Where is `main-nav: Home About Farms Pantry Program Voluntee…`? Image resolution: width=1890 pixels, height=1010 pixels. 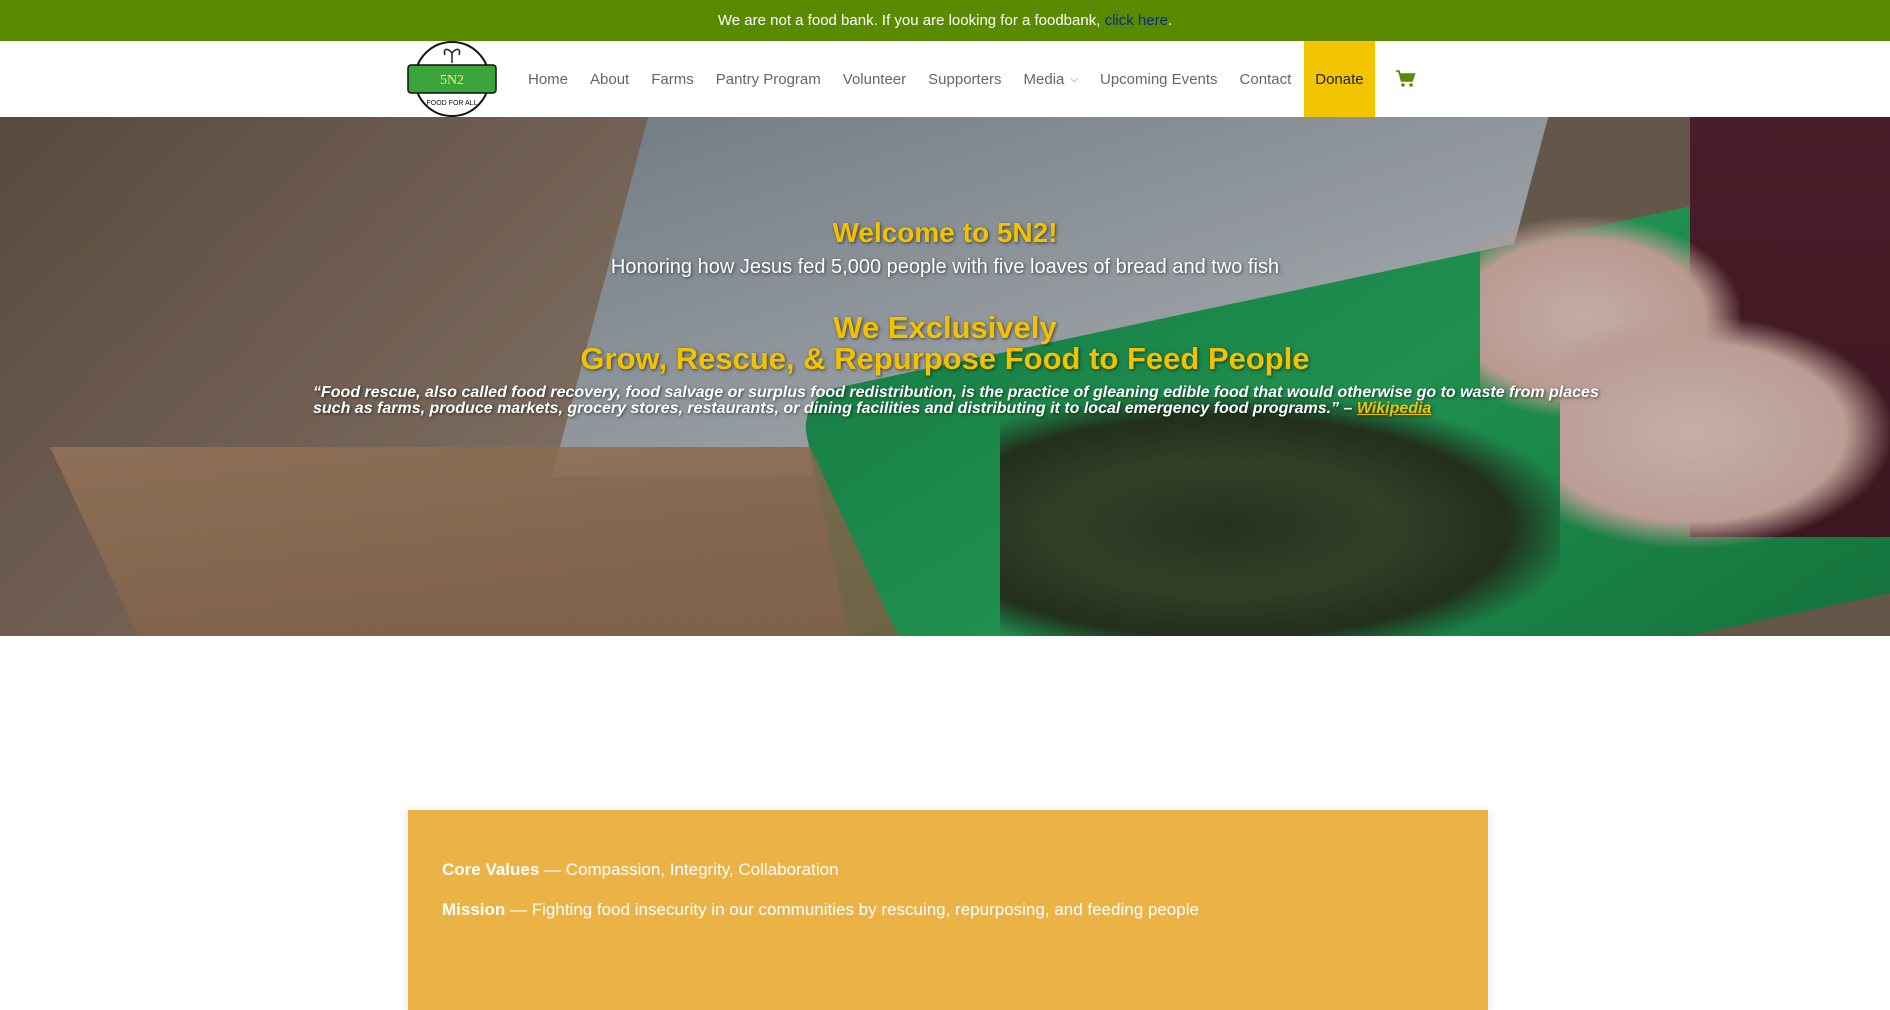
main-nav: Home About Farms Pantry Program Voluntee… is located at coordinates (967, 79).